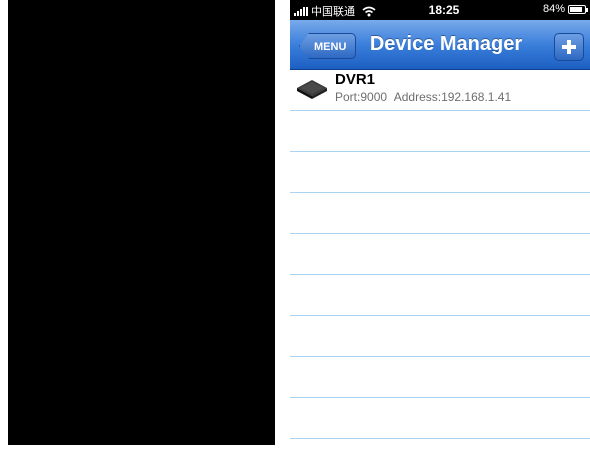  I want to click on status-right: 84%, so click(565, 9).